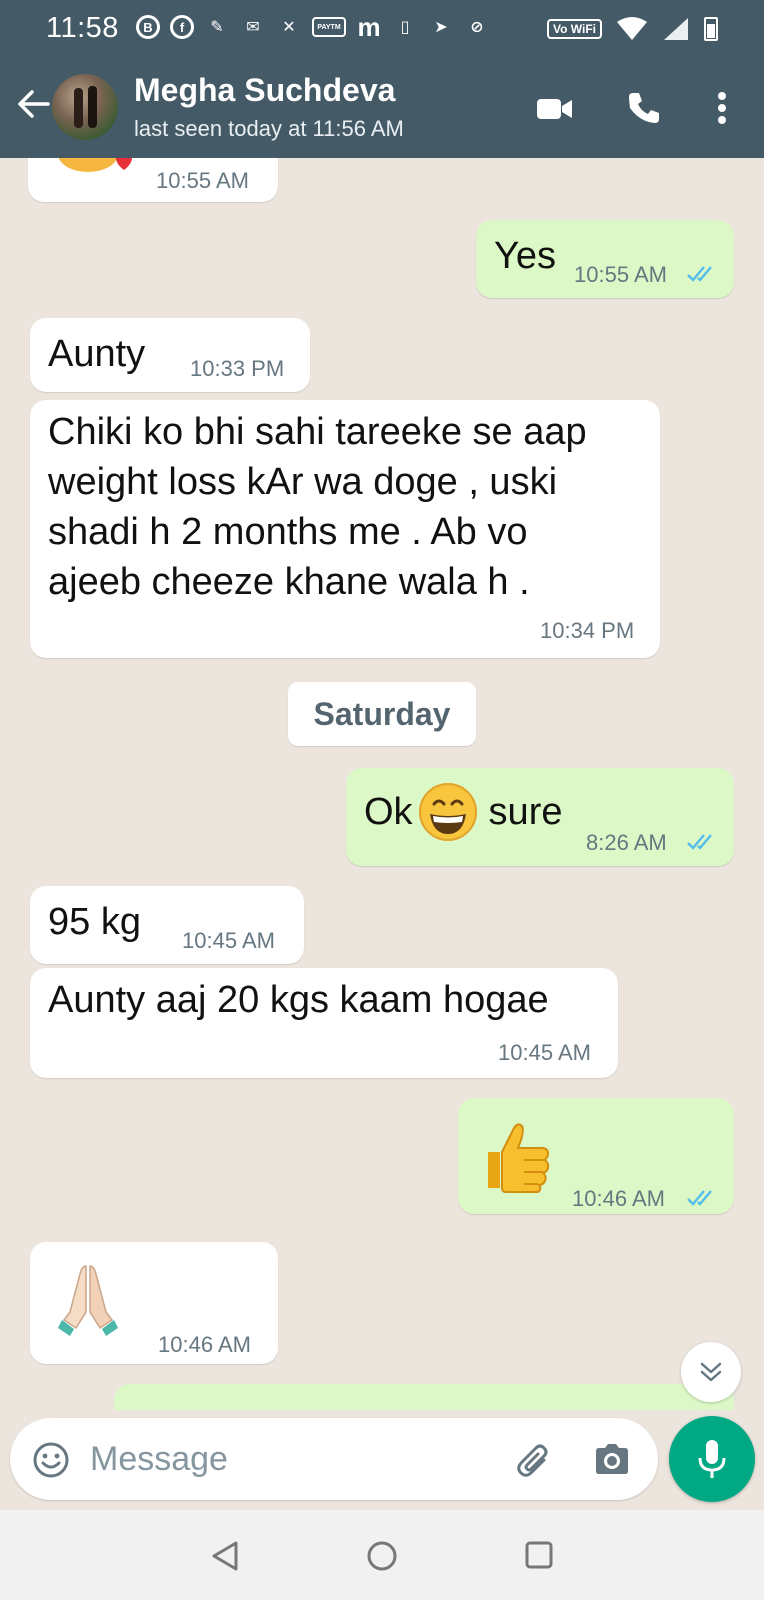 The height and width of the screenshot is (1600, 764). I want to click on message-time: 10:34 PM, so click(587, 630).